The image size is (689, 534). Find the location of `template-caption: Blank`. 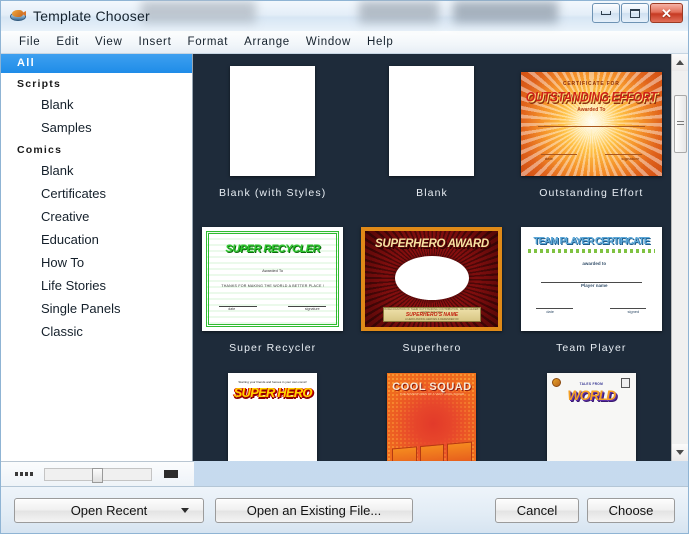

template-caption: Blank is located at coordinates (432, 193).